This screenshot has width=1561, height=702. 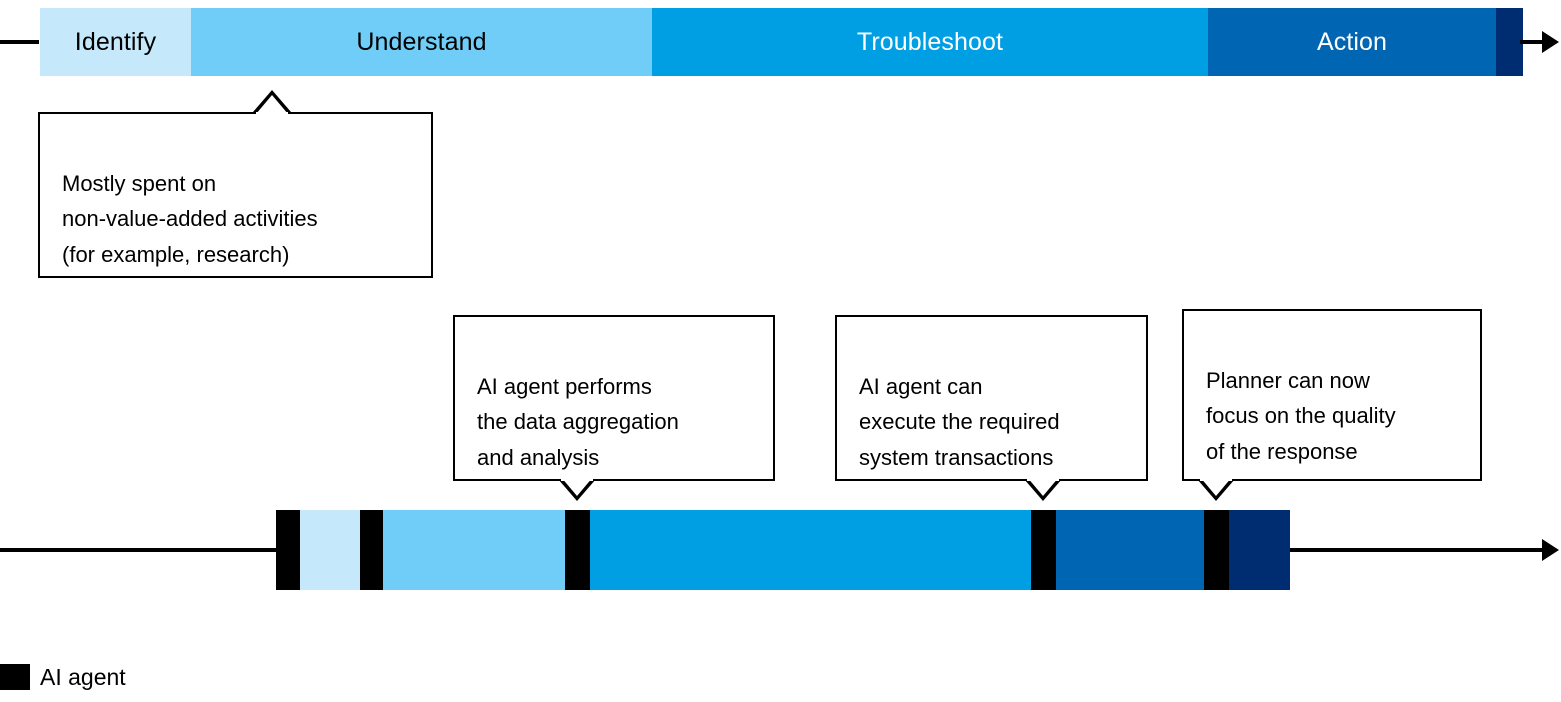 I want to click on segment-understand, so click(x=474, y=550).